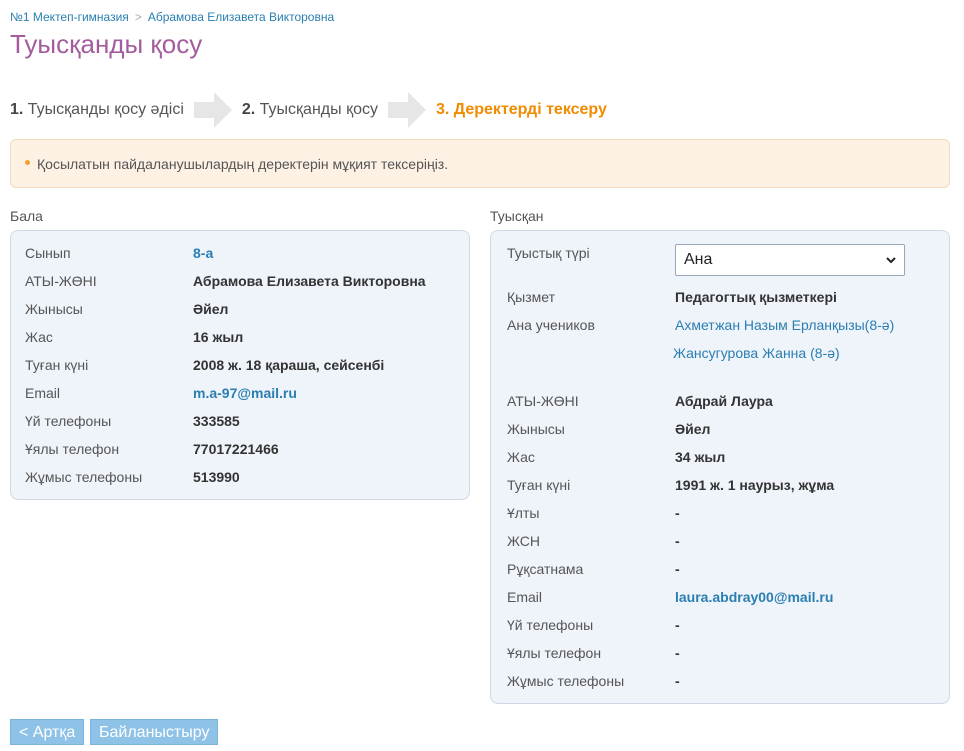 This screenshot has width=964, height=751. What do you see at coordinates (593, 569) in the screenshot?
I see `relative-row-permit: Рұқсатнама -` at bounding box center [593, 569].